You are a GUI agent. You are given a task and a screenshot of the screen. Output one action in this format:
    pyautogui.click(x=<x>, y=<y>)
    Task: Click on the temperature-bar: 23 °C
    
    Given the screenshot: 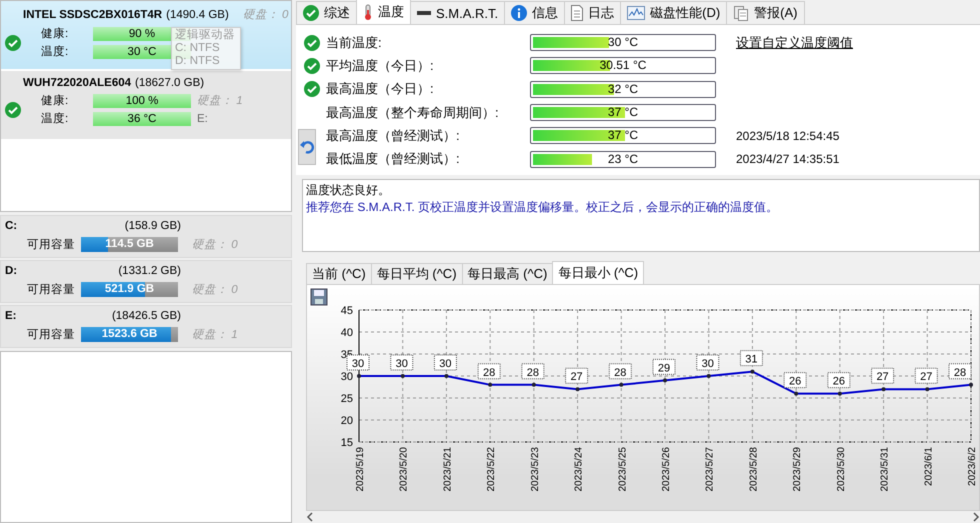 What is the action you would take?
    pyautogui.click(x=623, y=159)
    